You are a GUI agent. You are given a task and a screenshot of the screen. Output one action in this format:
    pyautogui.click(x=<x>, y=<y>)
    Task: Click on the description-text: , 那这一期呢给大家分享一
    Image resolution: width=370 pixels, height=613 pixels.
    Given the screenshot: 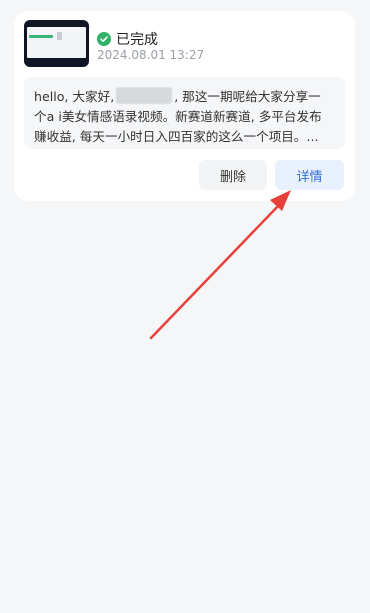 What is the action you would take?
    pyautogui.click(x=247, y=96)
    